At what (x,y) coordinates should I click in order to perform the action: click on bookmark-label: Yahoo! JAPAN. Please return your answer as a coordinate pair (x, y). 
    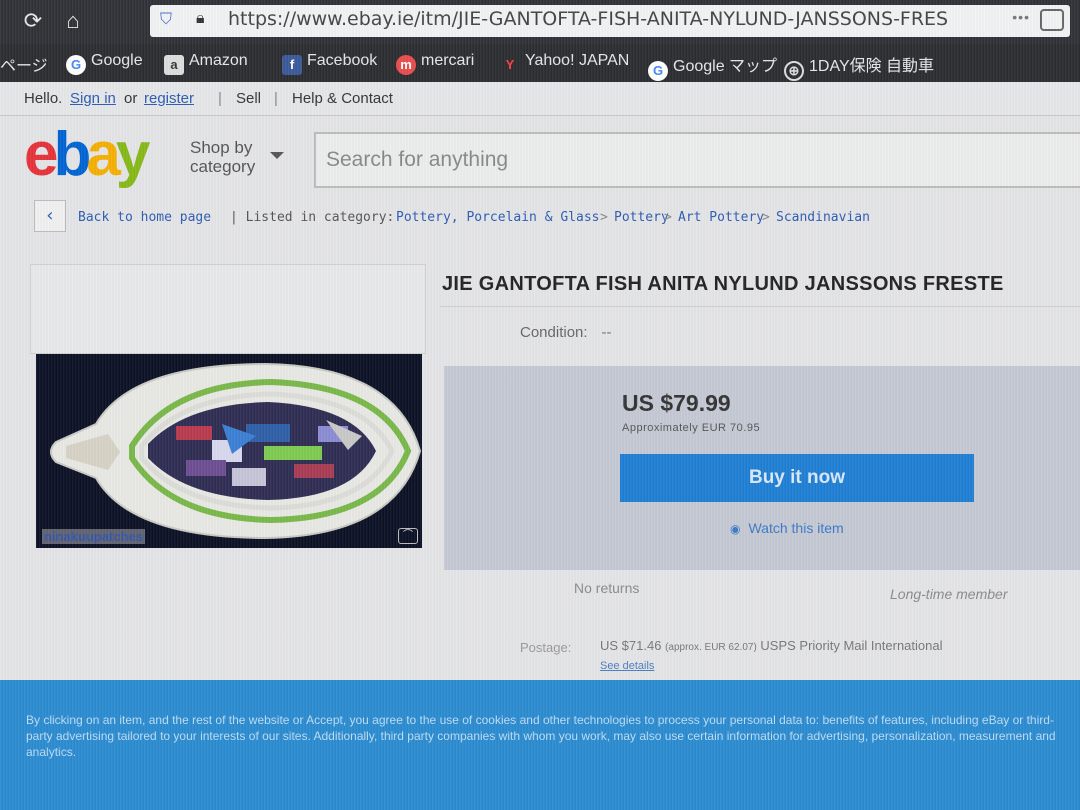
    Looking at the image, I should click on (577, 60).